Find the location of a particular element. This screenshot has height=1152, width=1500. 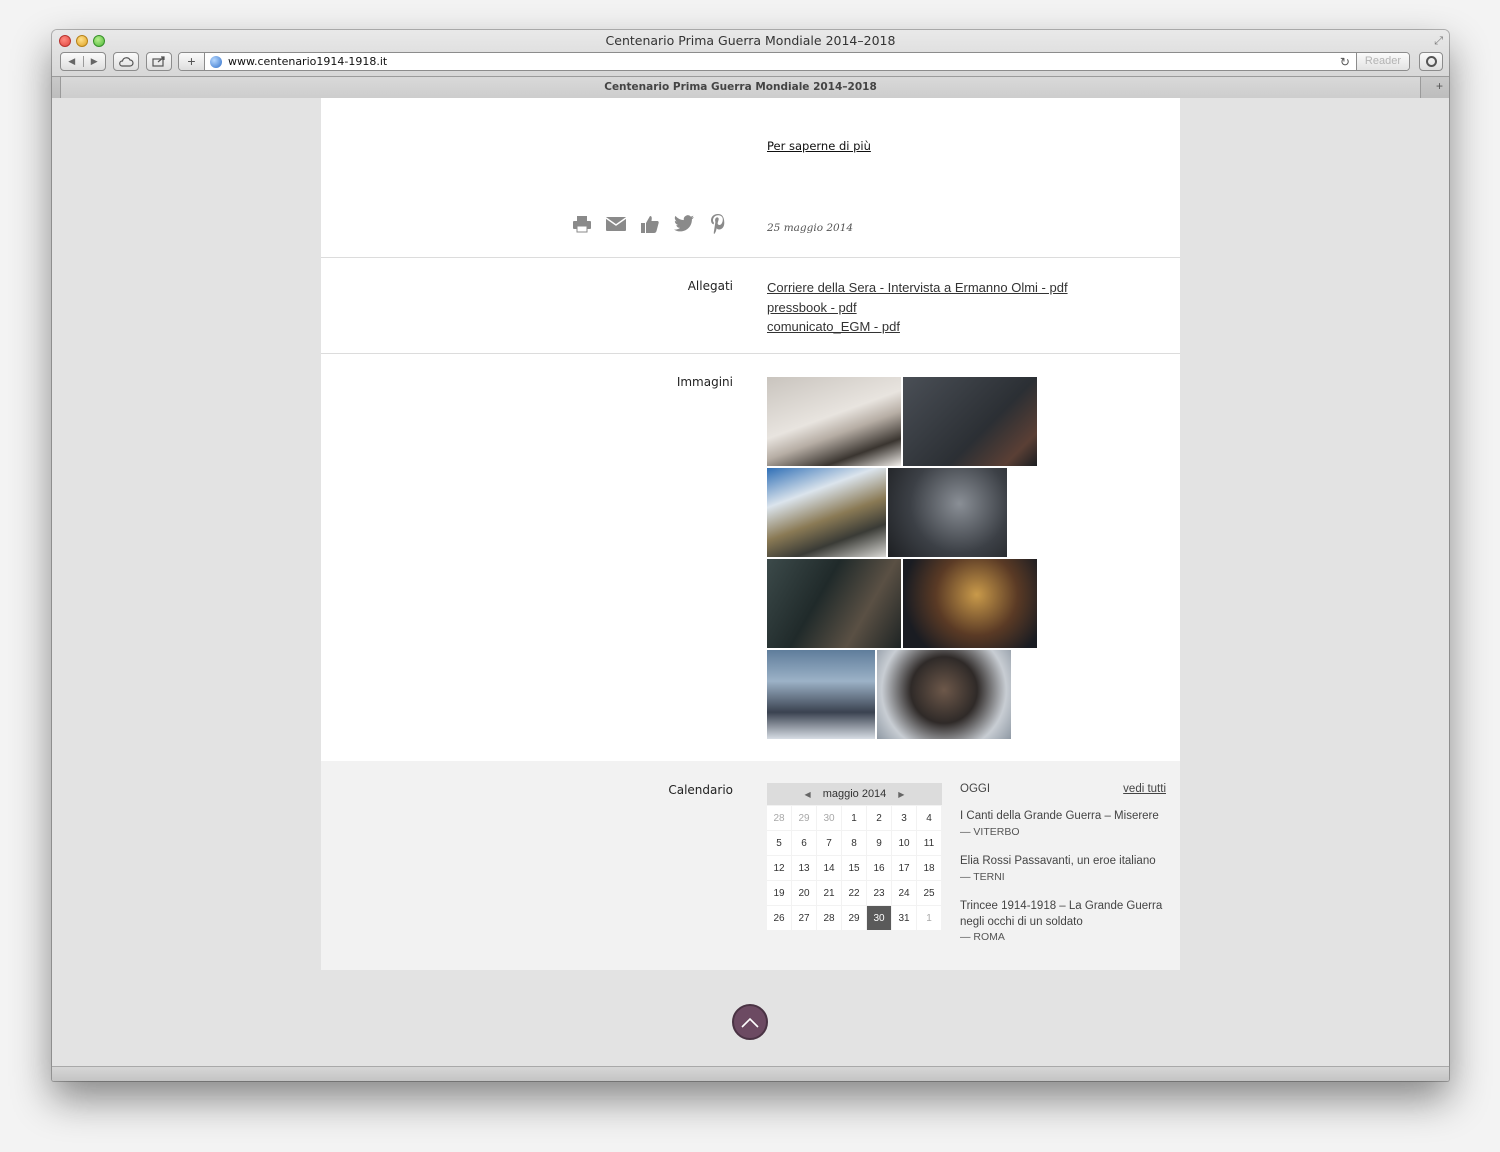

back-icon: ◀ is located at coordinates (72, 61).